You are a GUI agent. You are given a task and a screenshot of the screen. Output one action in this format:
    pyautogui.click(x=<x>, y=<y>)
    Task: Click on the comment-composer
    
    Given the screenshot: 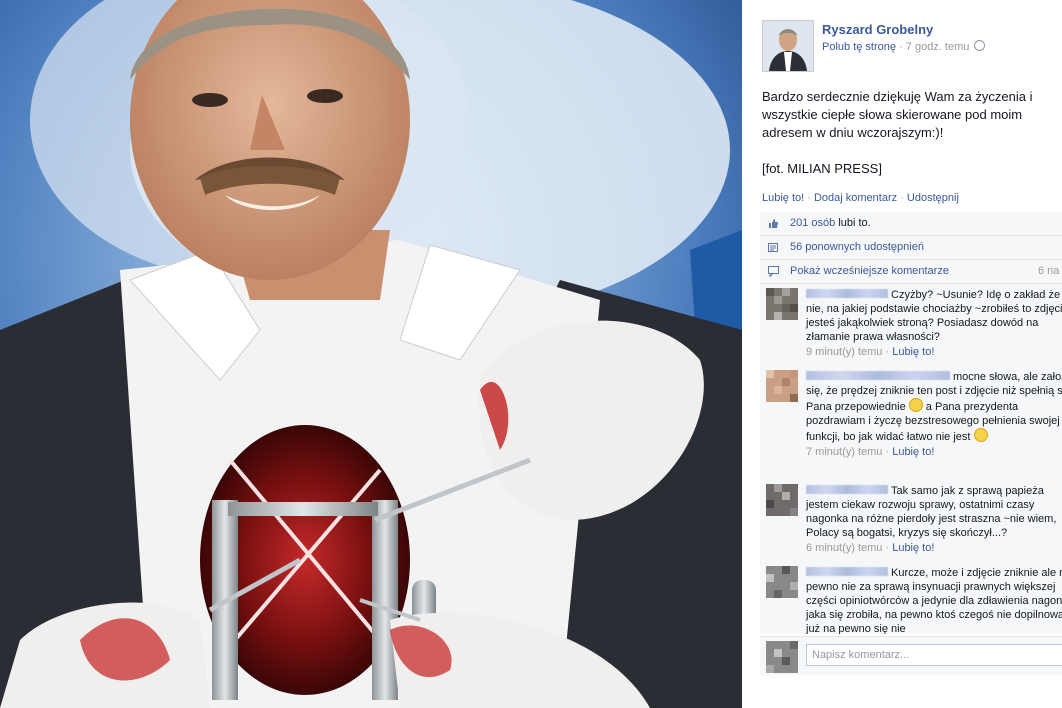 What is the action you would take?
    pyautogui.click(x=911, y=655)
    